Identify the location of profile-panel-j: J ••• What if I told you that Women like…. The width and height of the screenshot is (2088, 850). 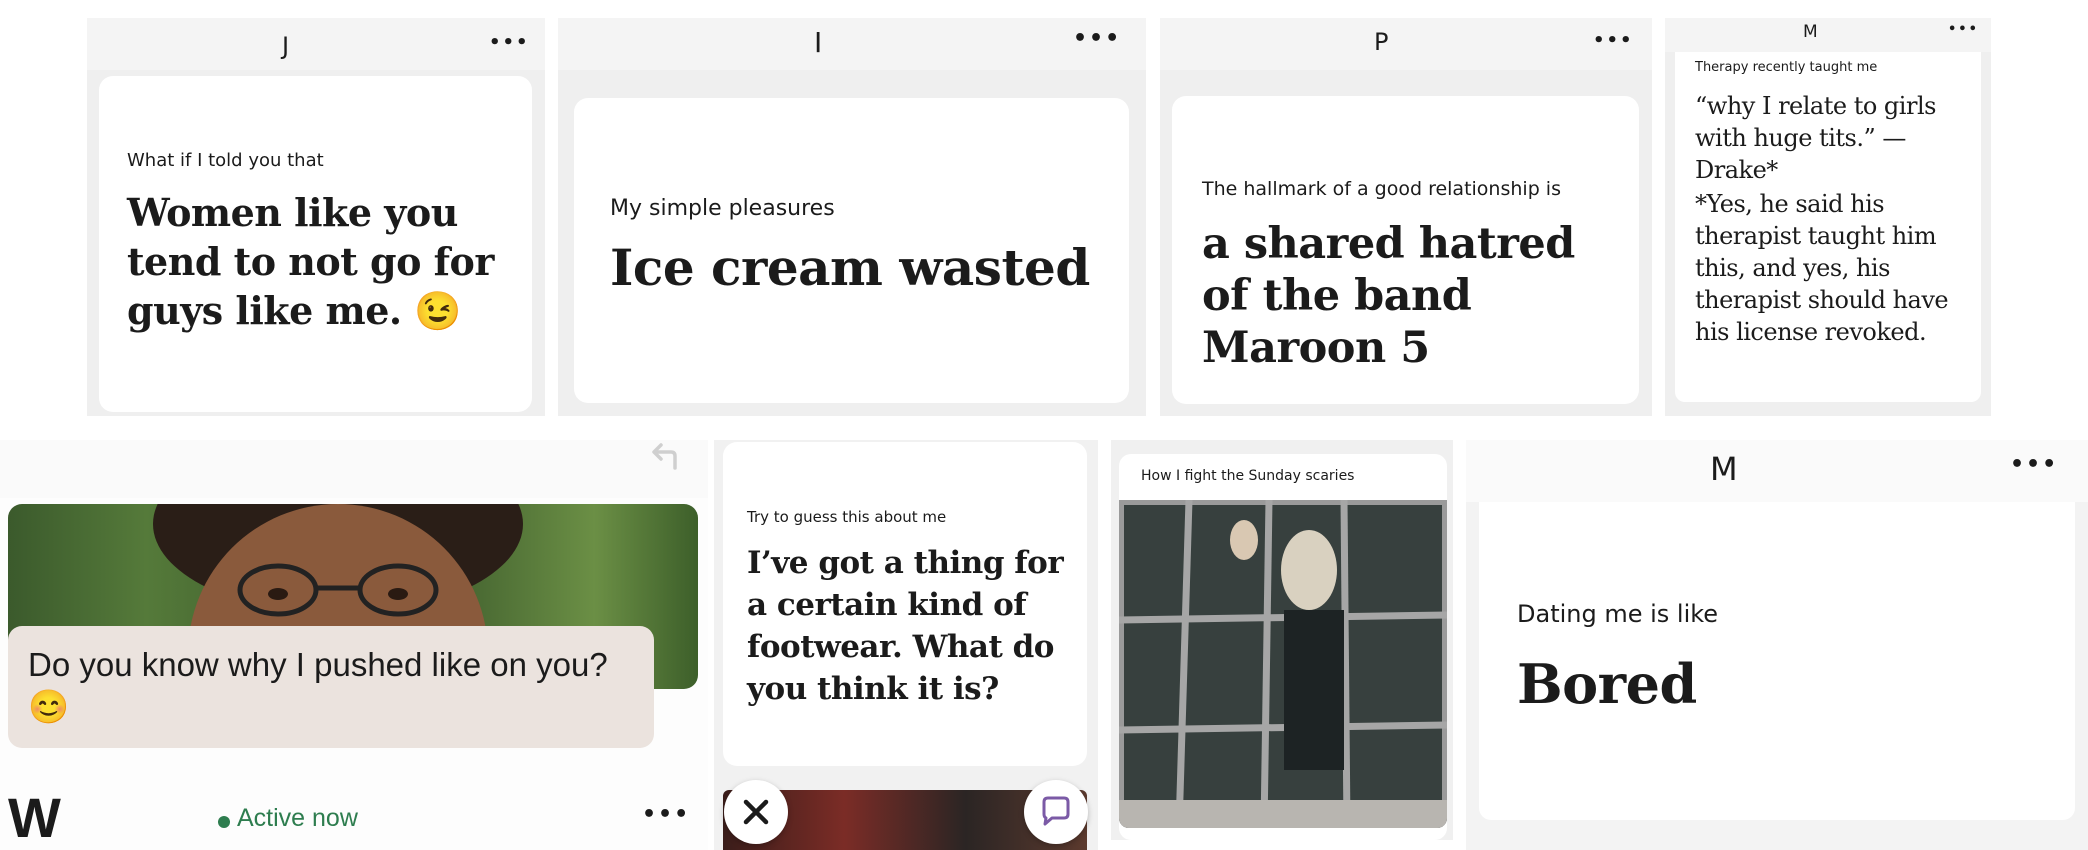
(316, 217).